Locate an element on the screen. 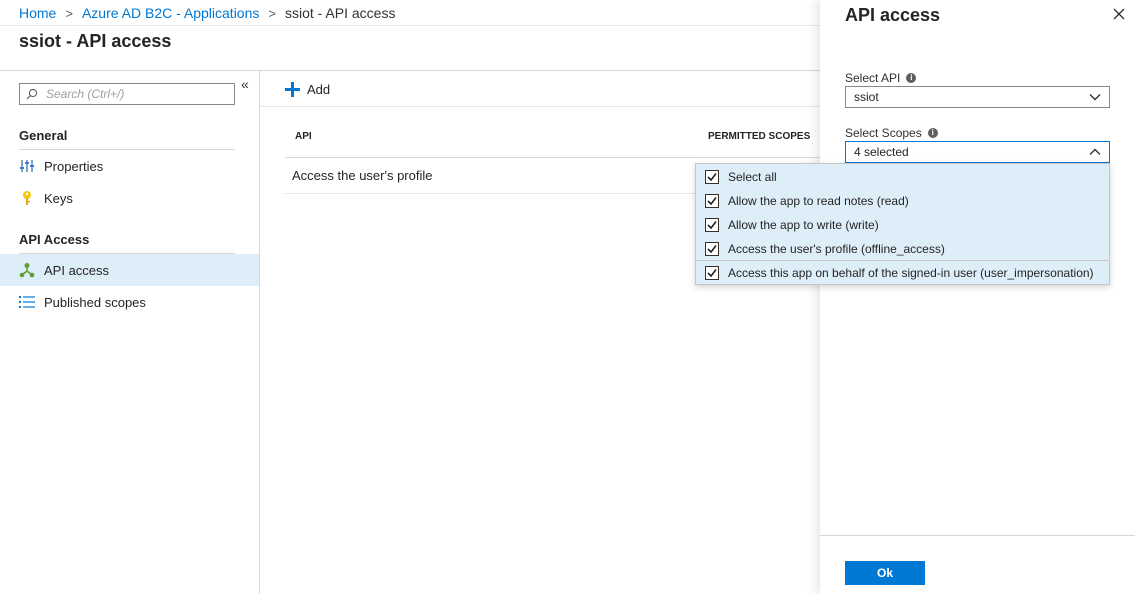  list-icon is located at coordinates (27, 302).